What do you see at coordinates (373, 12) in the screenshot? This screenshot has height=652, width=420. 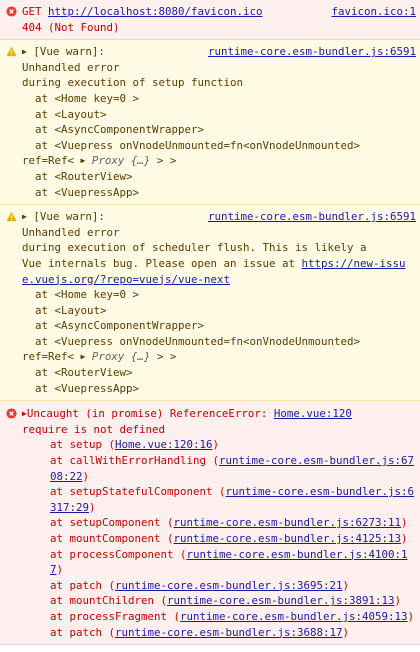 I see `source-link: favicon.ico:1` at bounding box center [373, 12].